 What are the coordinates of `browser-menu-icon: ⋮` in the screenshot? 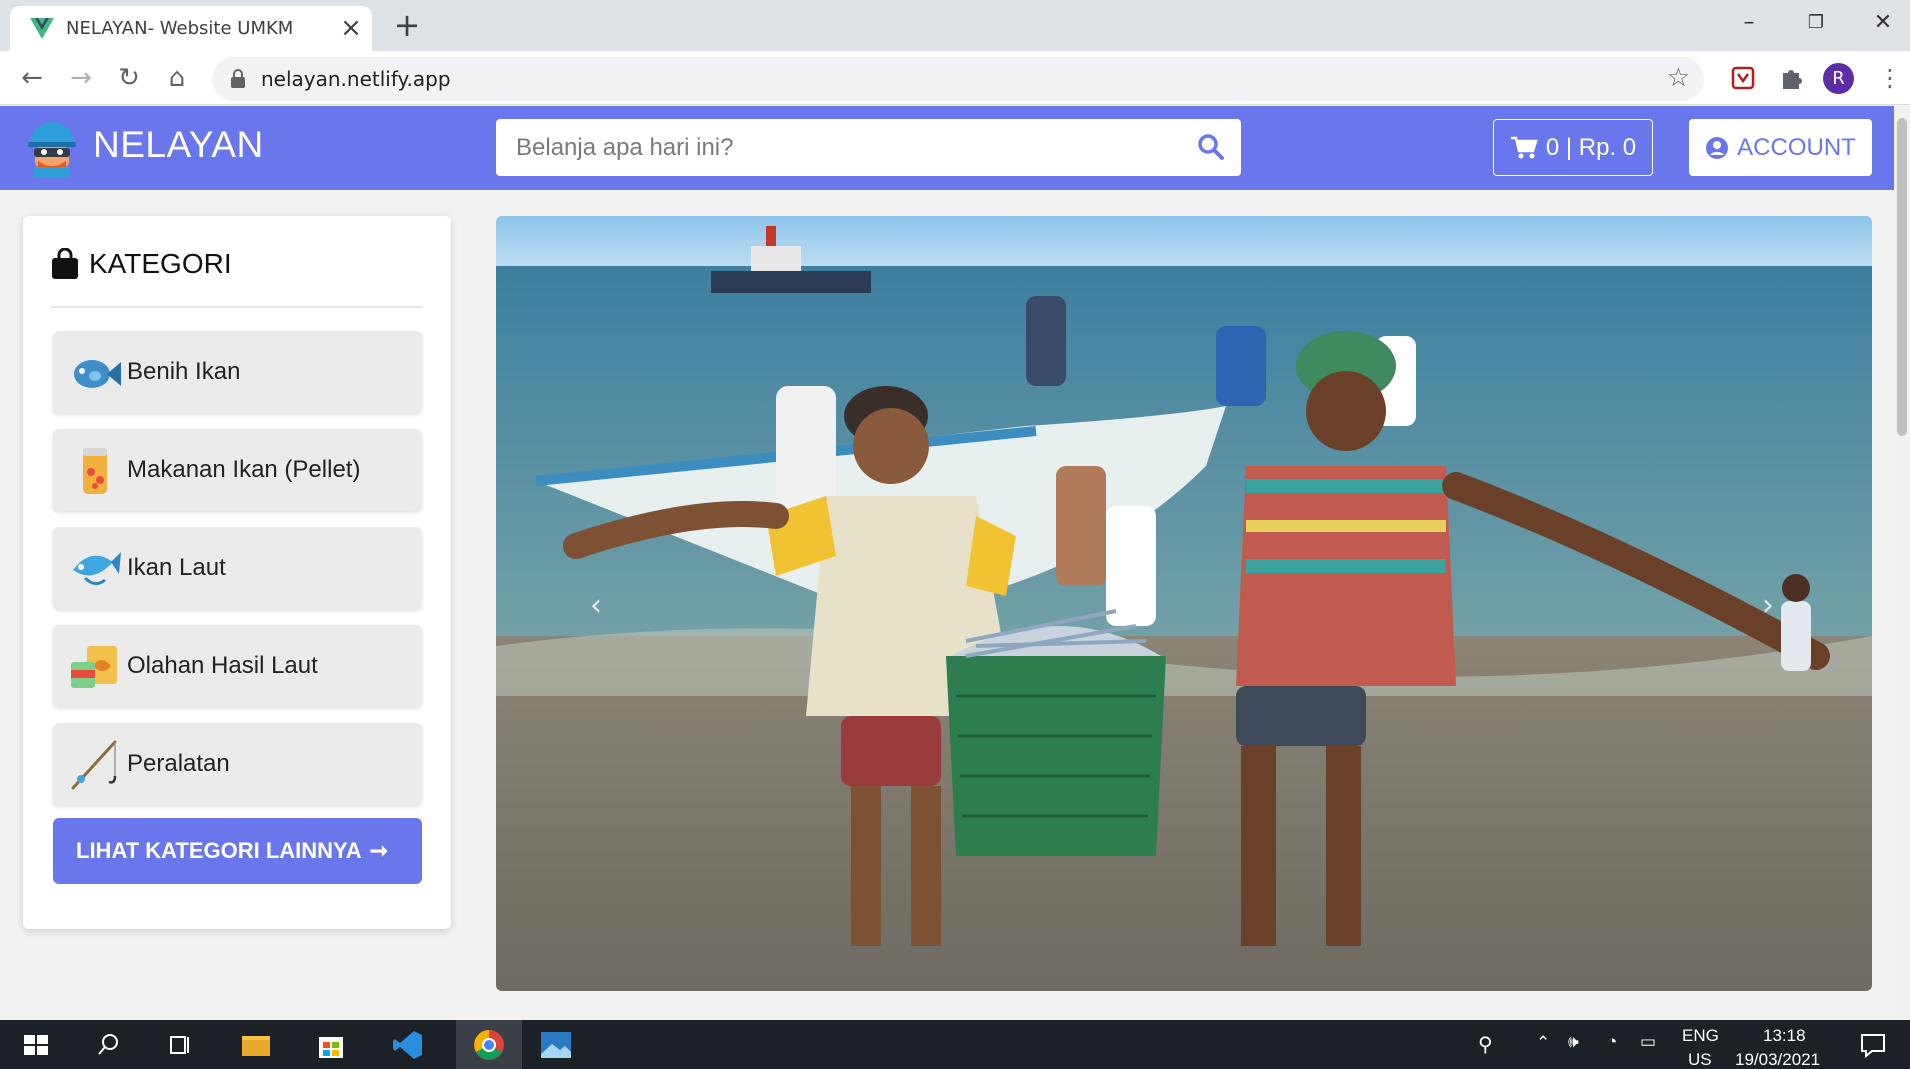 It's located at (1890, 78).